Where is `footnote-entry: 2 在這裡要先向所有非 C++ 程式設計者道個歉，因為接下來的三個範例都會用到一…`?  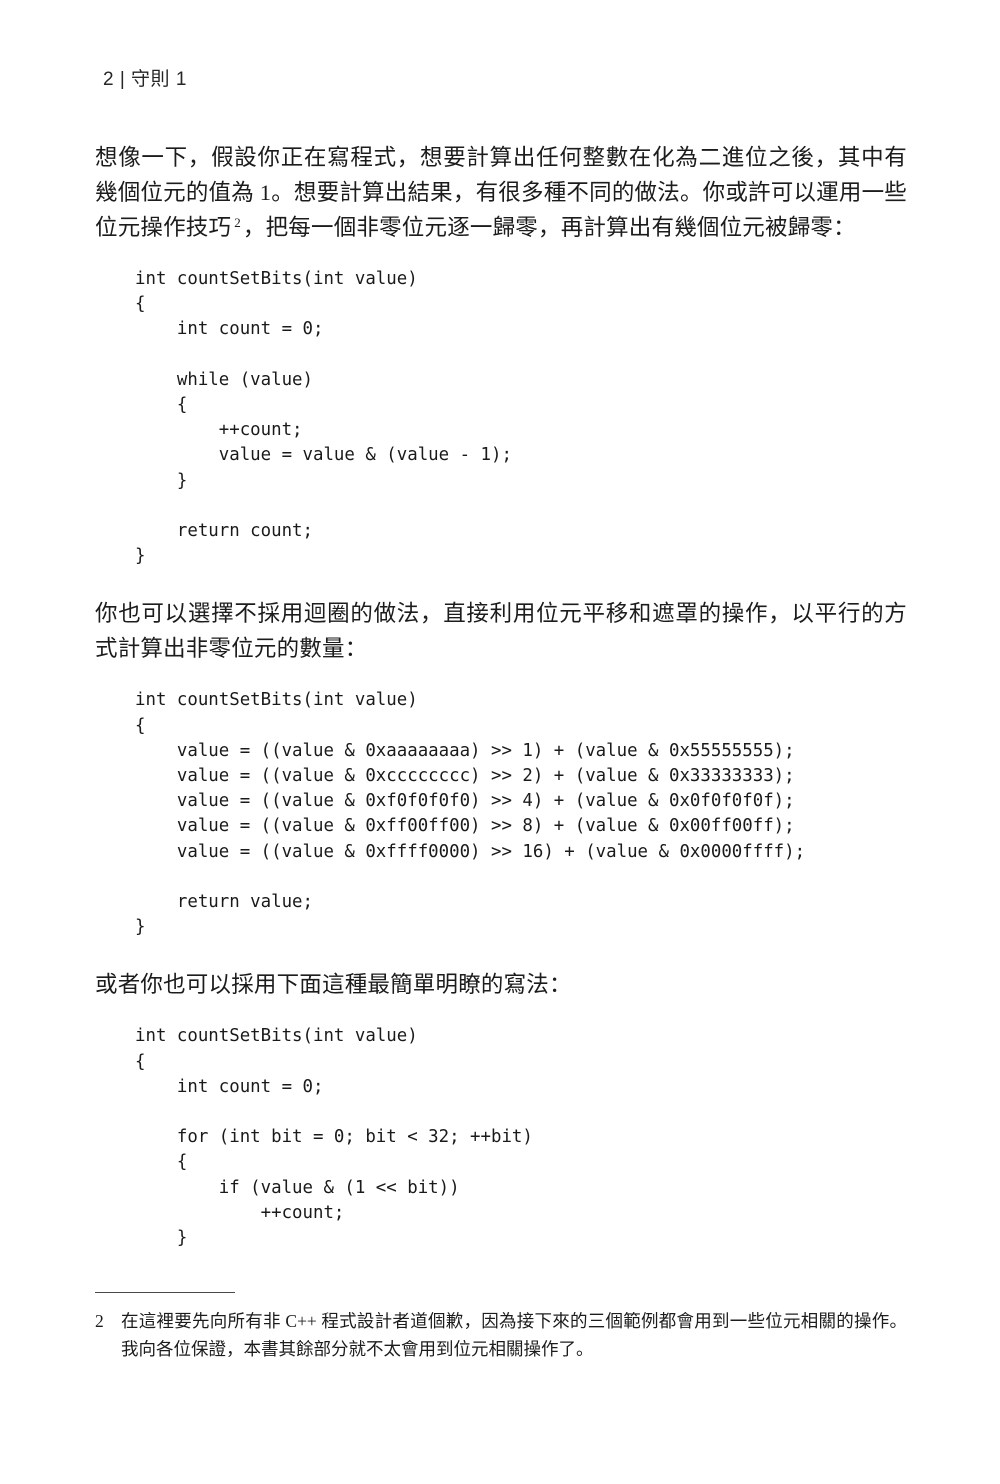
footnote-entry: 2 在這裡要先向所有非 C++ 程式設計者道個歉，因為接下來的三個範例都會用到一… is located at coordinates (501, 1335).